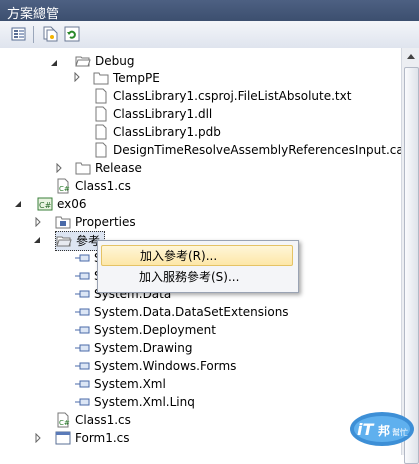  What do you see at coordinates (19, 34) in the screenshot?
I see `properties-icon` at bounding box center [19, 34].